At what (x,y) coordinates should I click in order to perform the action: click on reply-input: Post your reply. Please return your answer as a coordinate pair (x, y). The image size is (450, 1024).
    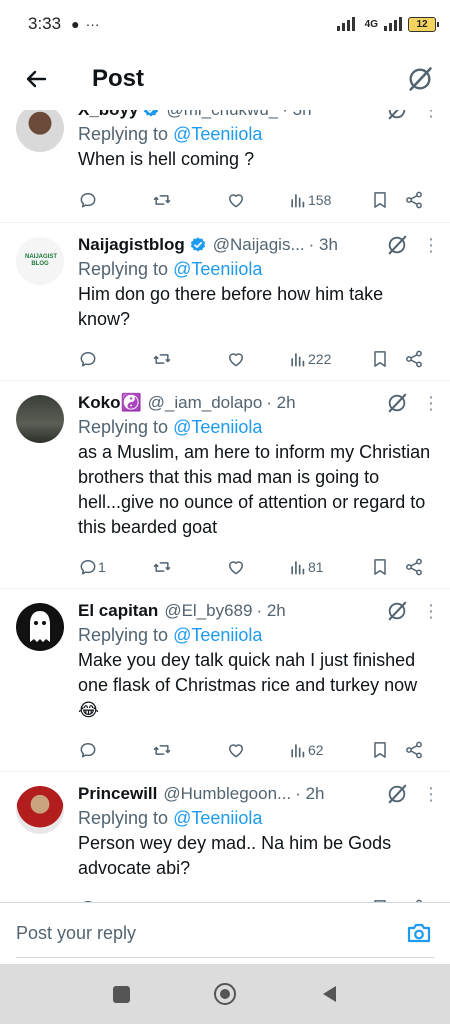
    Looking at the image, I should click on (76, 933).